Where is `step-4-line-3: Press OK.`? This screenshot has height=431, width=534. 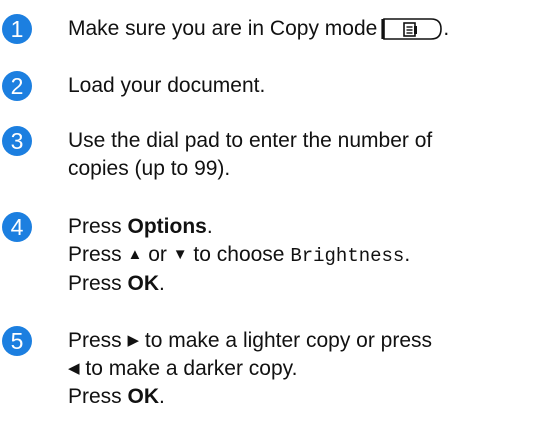
step-4-line-3: Press OK. is located at coordinates (298, 284).